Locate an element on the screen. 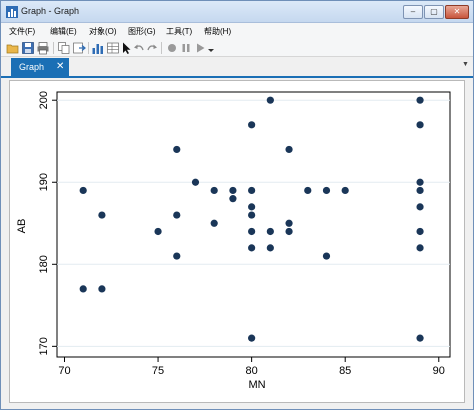 Image resolution: width=474 pixels, height=410 pixels. save-icon is located at coordinates (28, 48).